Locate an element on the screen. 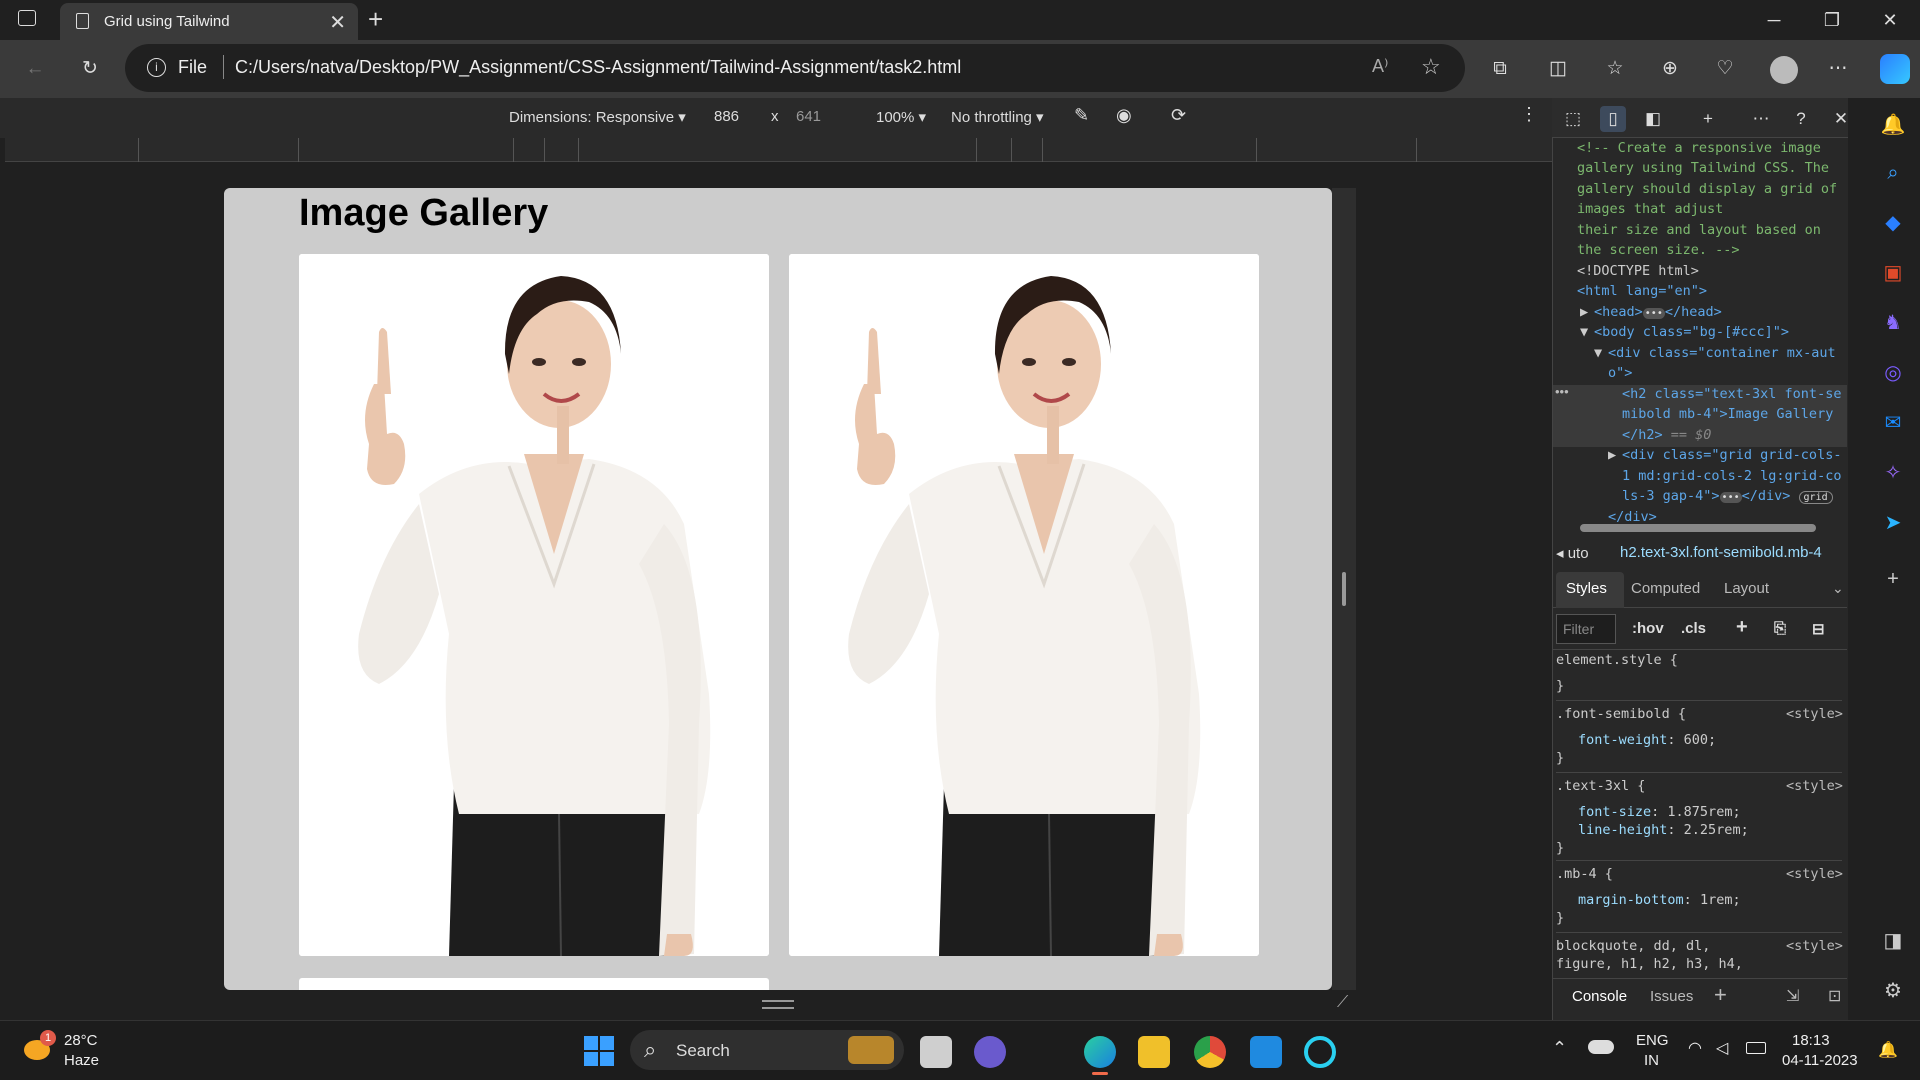 This screenshot has height=1080, width=1920. minimize-button: ─ is located at coordinates (1774, 20).